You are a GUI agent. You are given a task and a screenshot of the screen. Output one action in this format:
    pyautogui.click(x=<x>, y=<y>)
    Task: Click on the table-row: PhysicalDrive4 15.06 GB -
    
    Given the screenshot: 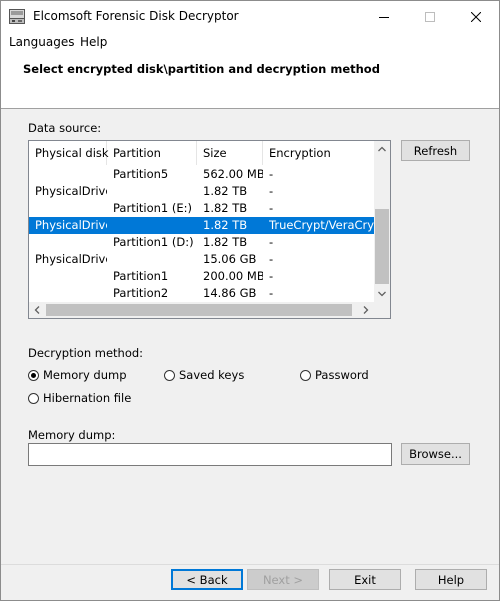 What is the action you would take?
    pyautogui.click(x=201, y=259)
    